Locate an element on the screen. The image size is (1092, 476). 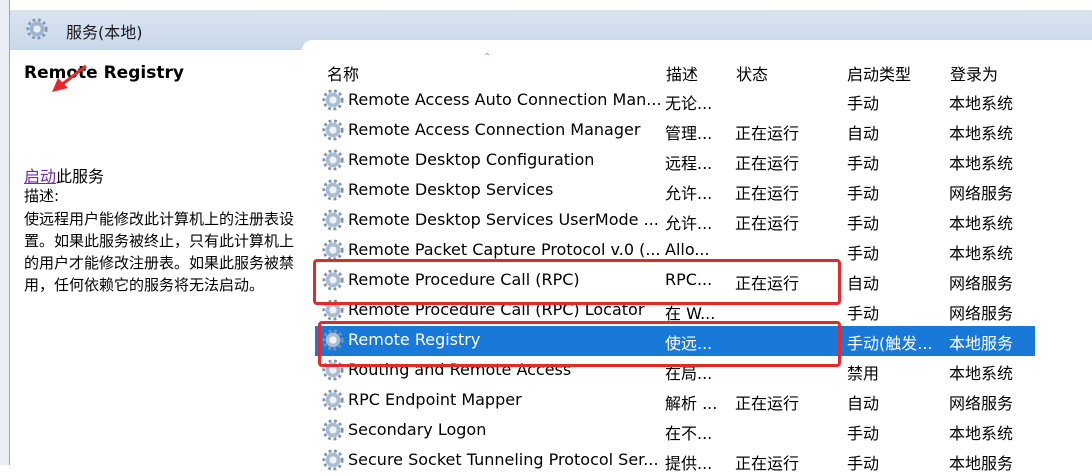
column-header-status: 状态 is located at coordinates (752, 73).